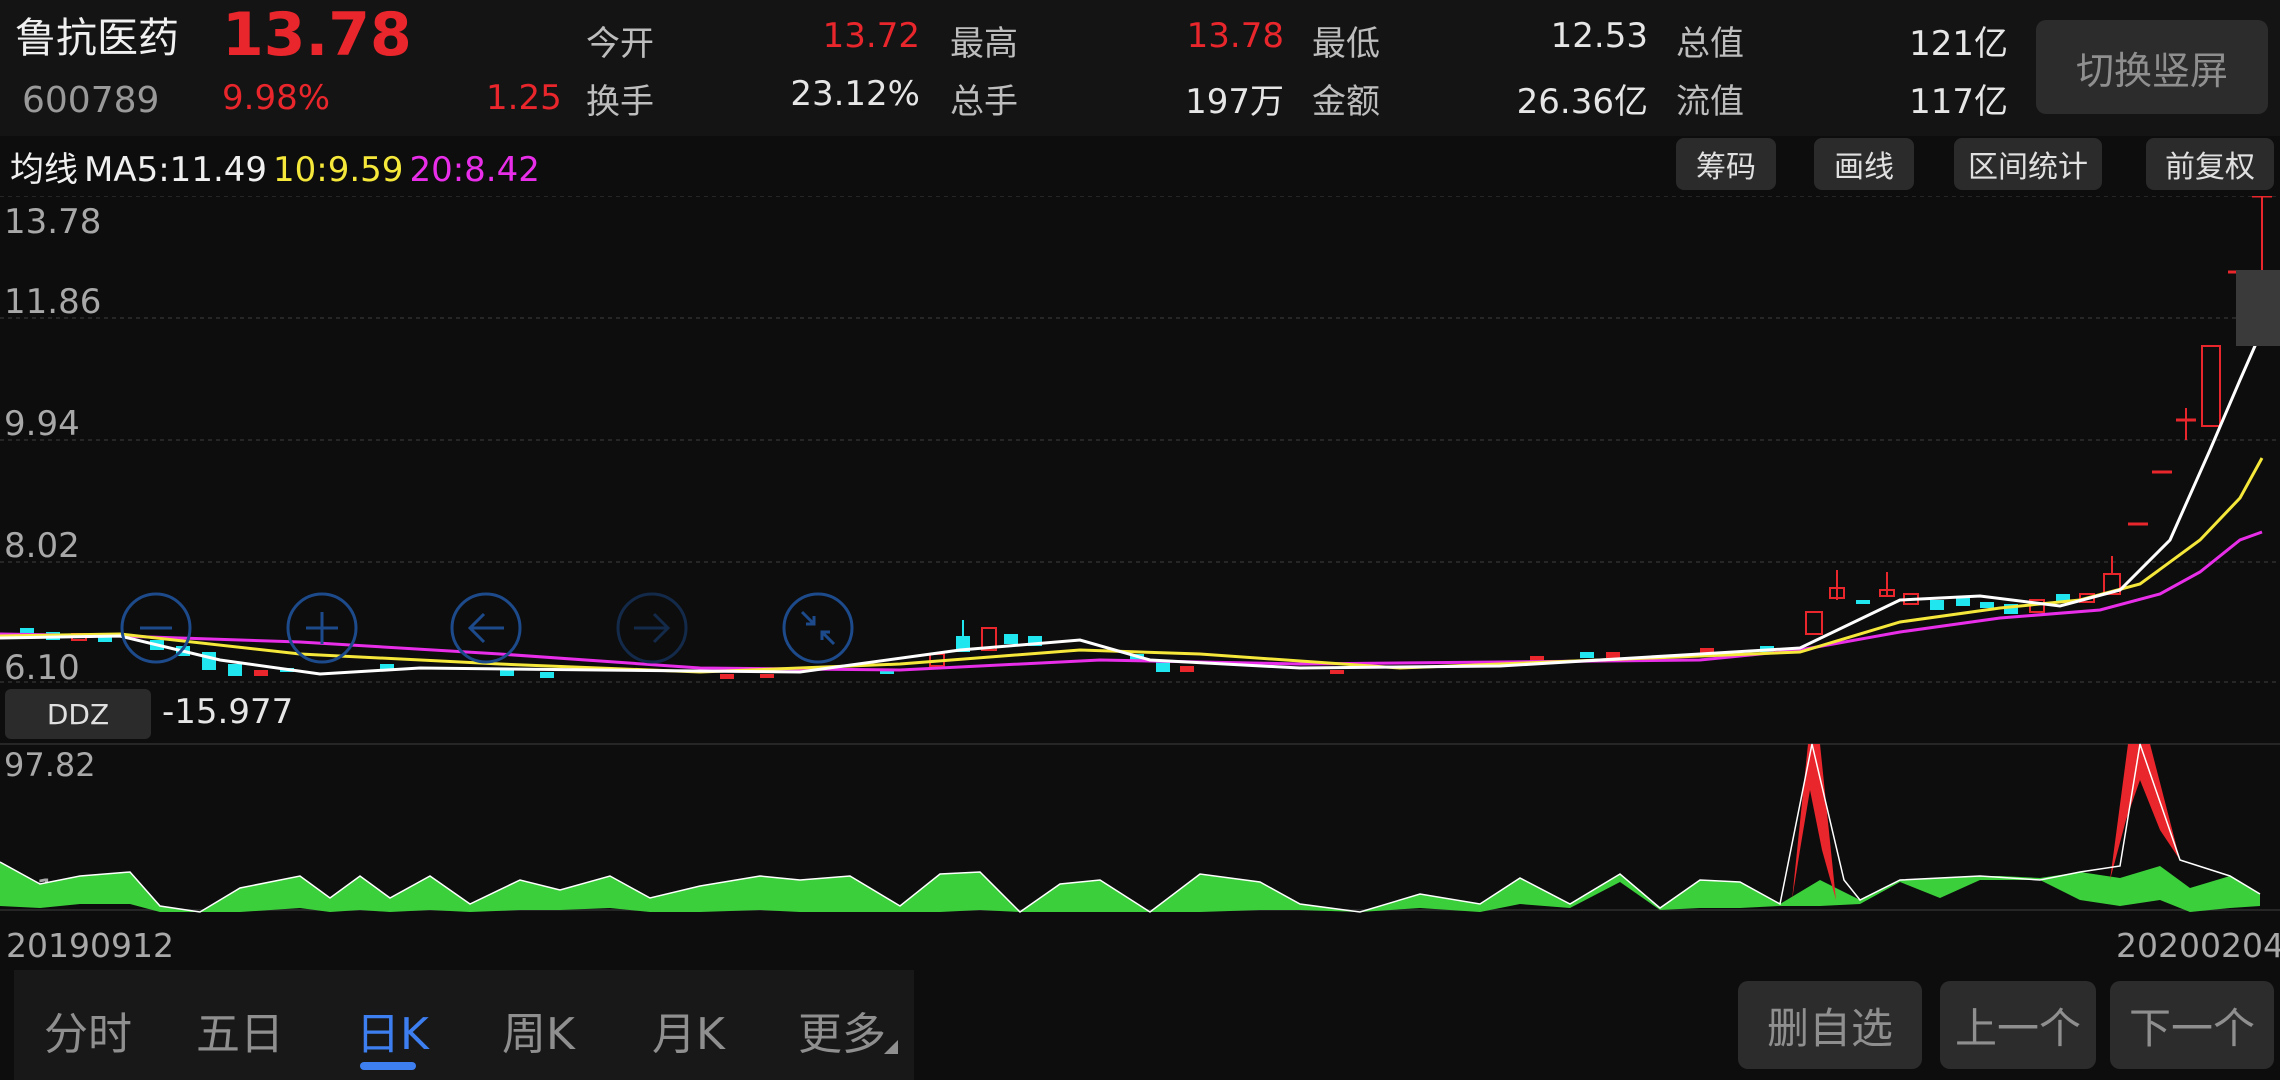 The height and width of the screenshot is (1080, 2280). Describe the element at coordinates (240, 1030) in the screenshot. I see `tab-five-day: 五日` at that location.